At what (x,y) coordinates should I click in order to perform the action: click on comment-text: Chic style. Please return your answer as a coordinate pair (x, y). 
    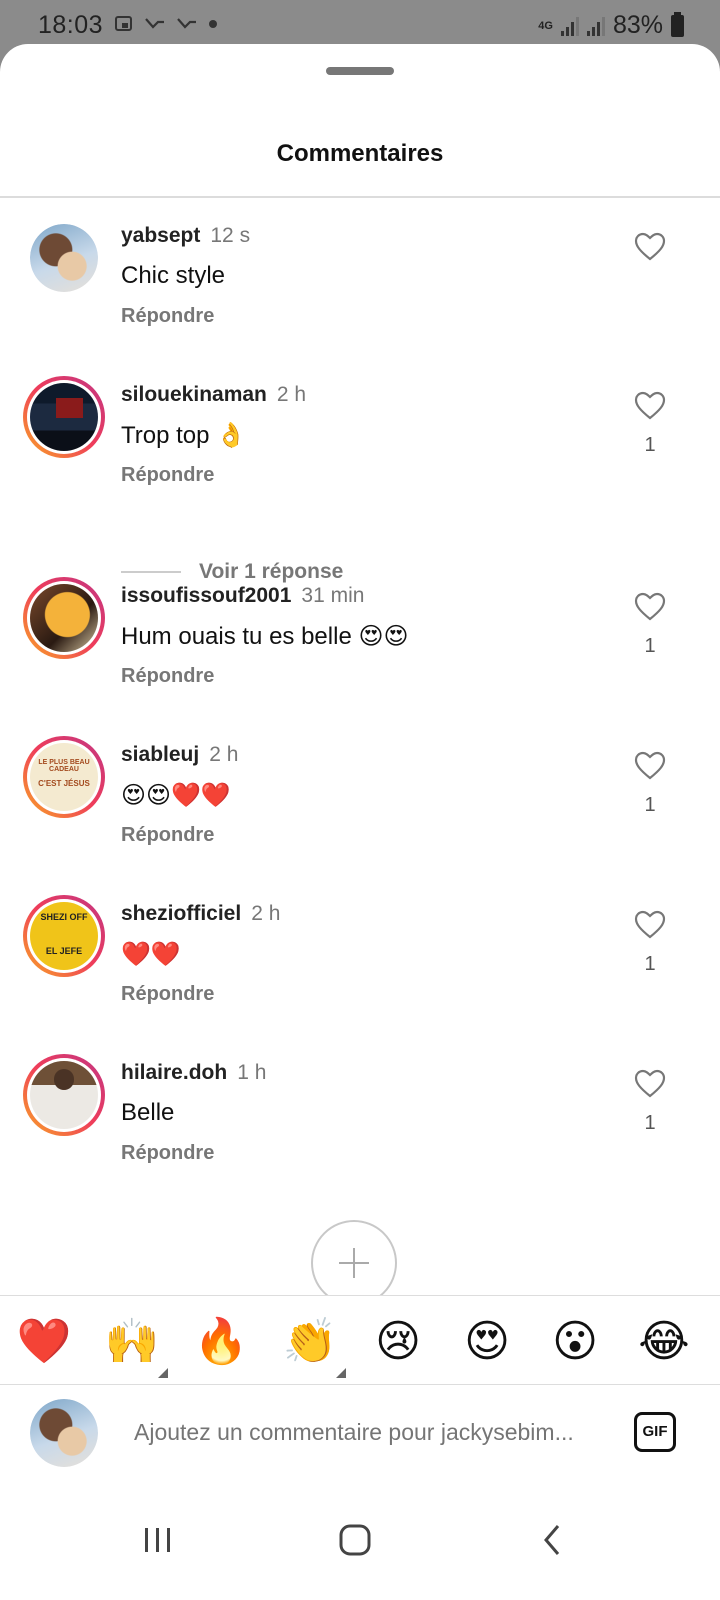
    Looking at the image, I should click on (173, 275).